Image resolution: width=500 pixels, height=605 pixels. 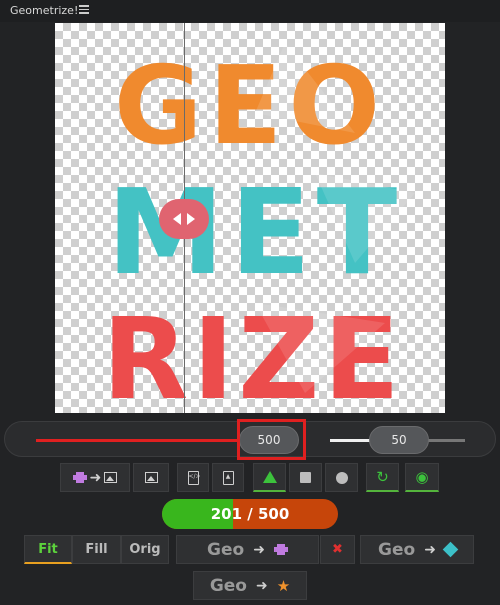 What do you see at coordinates (191, 219) in the screenshot?
I see `arrow-right-icon` at bounding box center [191, 219].